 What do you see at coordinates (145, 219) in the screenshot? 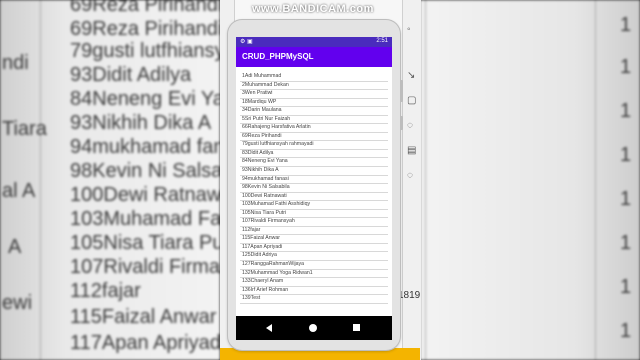
I see `background-text: 103Muhamad Fathi As` at bounding box center [145, 219].